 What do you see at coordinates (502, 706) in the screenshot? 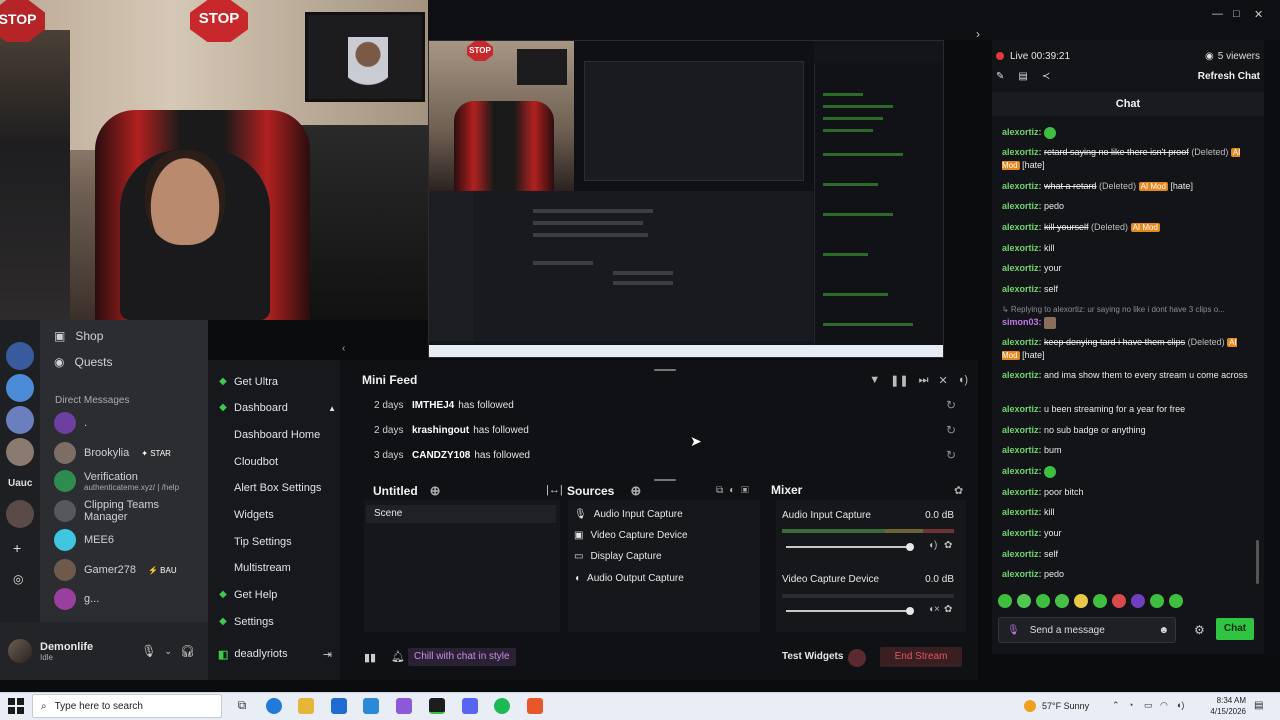
I see `spotify-icon` at bounding box center [502, 706].